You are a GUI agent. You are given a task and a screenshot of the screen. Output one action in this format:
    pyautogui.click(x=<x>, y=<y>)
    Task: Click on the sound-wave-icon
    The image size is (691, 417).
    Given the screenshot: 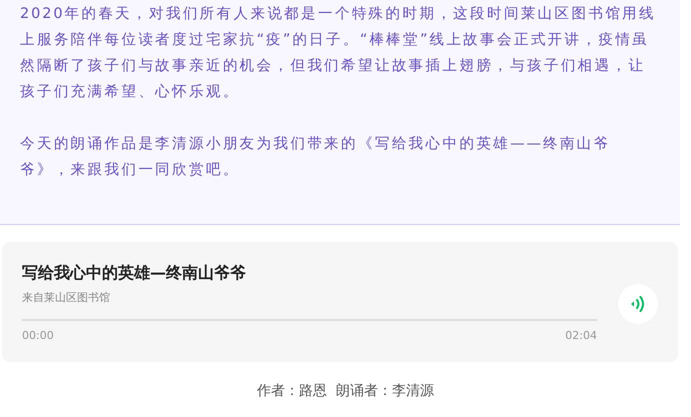 What is the action you would take?
    pyautogui.click(x=638, y=304)
    